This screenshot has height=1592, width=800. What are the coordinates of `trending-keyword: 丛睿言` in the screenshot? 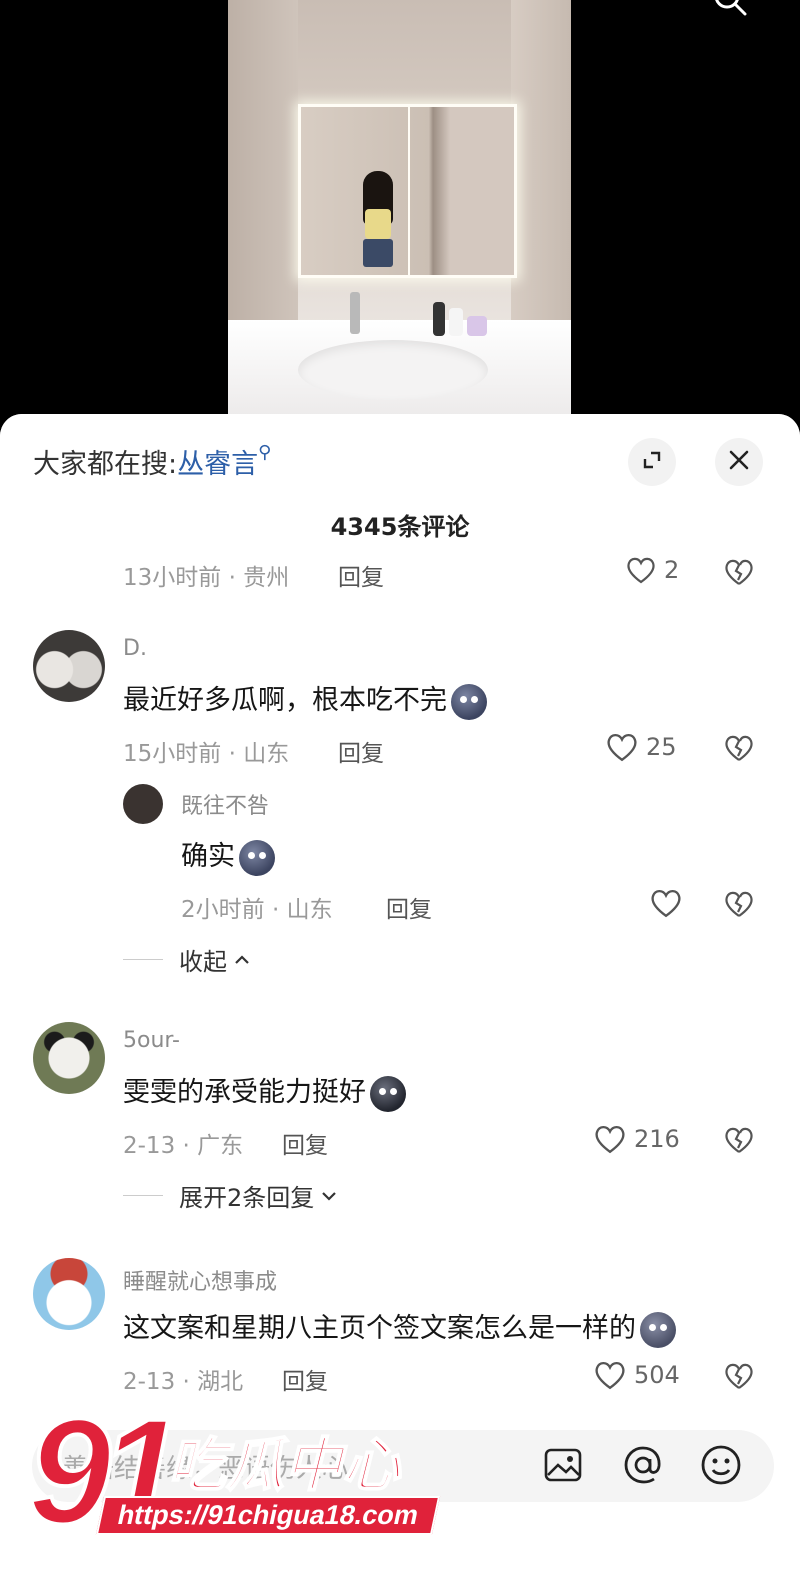 It's located at (217, 464).